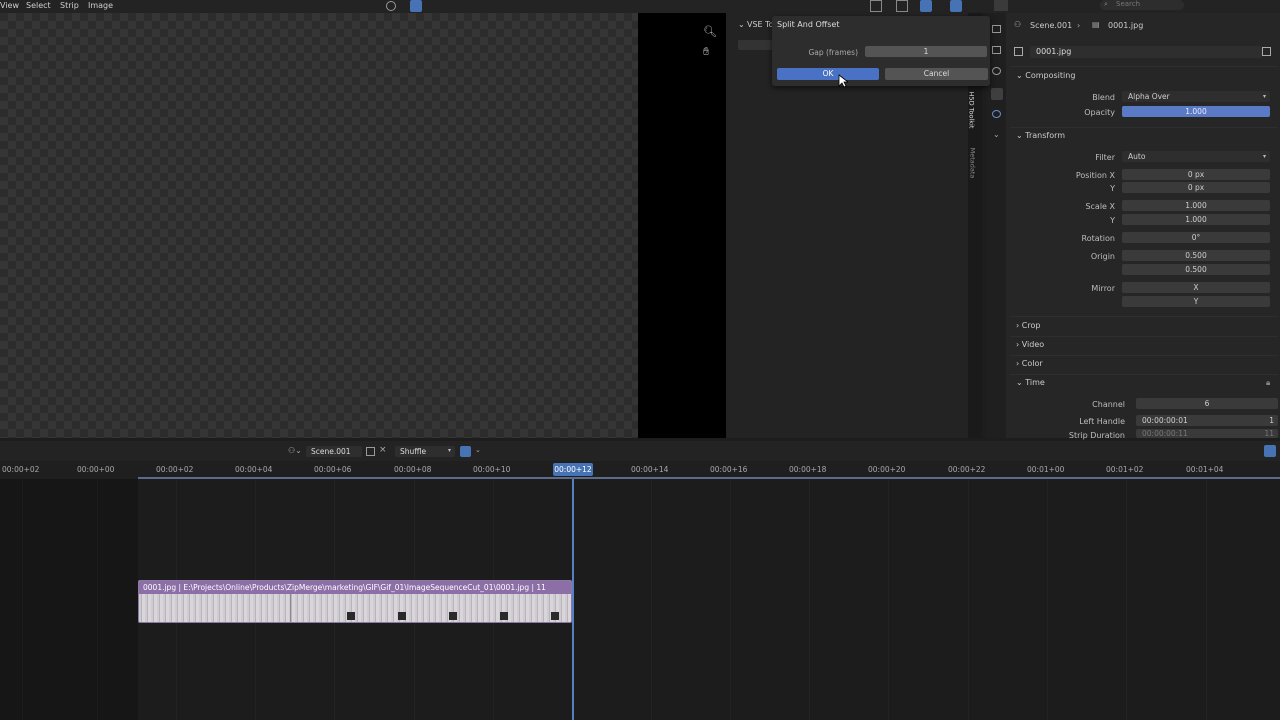 The width and height of the screenshot is (1280, 720). What do you see at coordinates (1196, 219) in the screenshot?
I see `scale-y-field: 1.000` at bounding box center [1196, 219].